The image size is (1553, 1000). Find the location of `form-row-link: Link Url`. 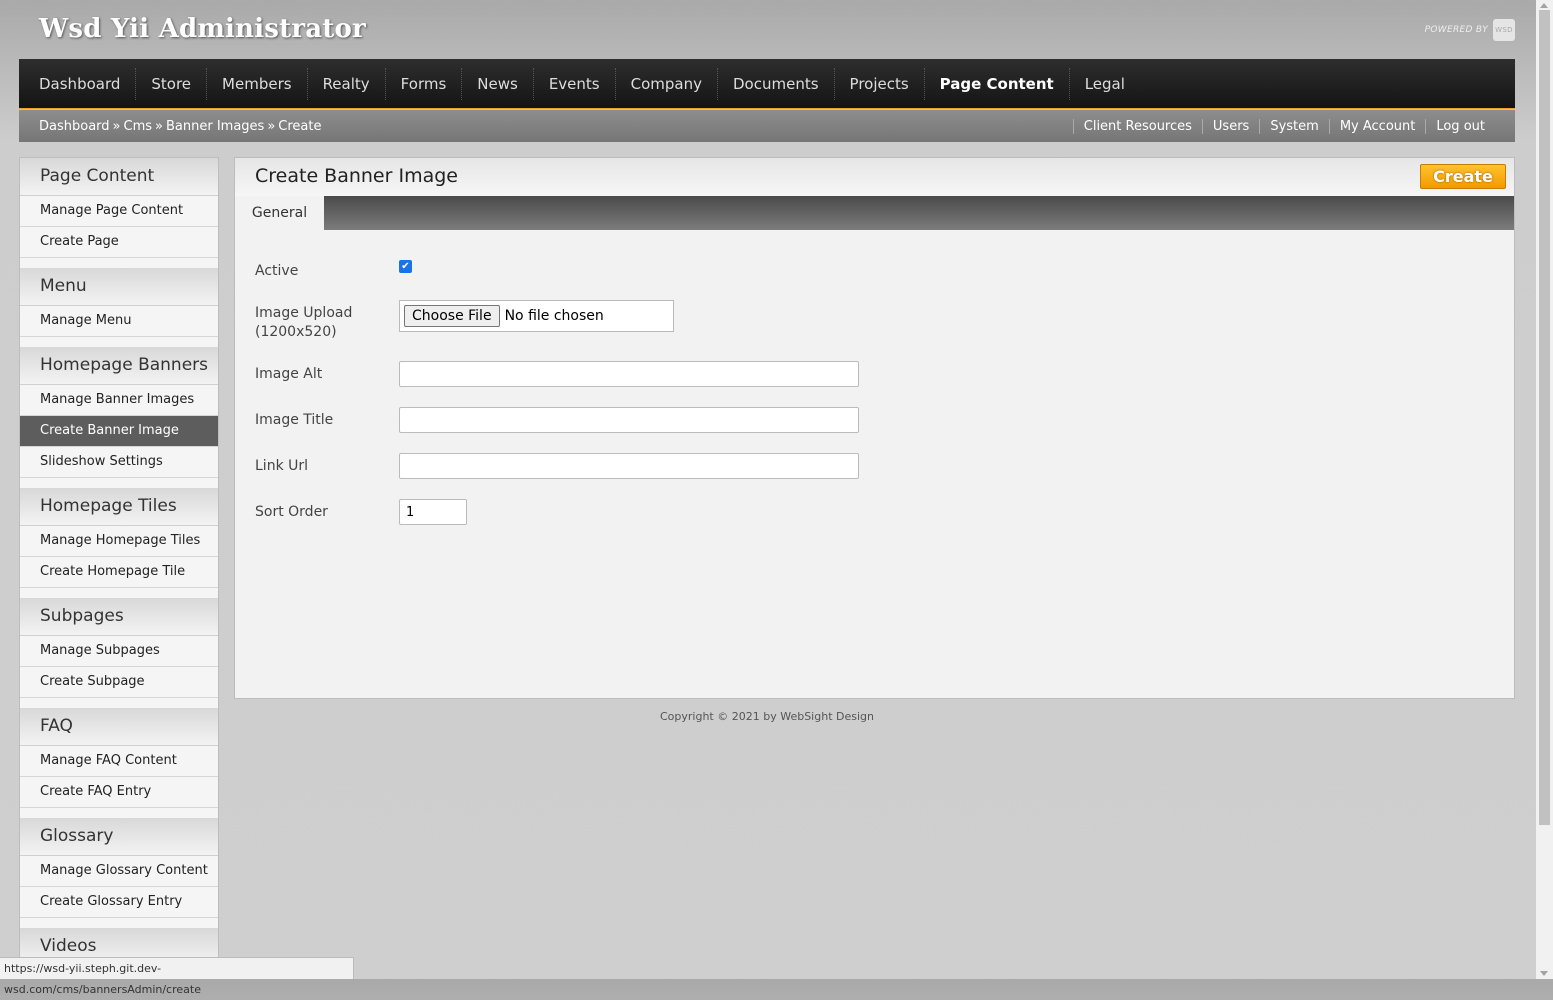

form-row-link: Link Url is located at coordinates (557, 466).